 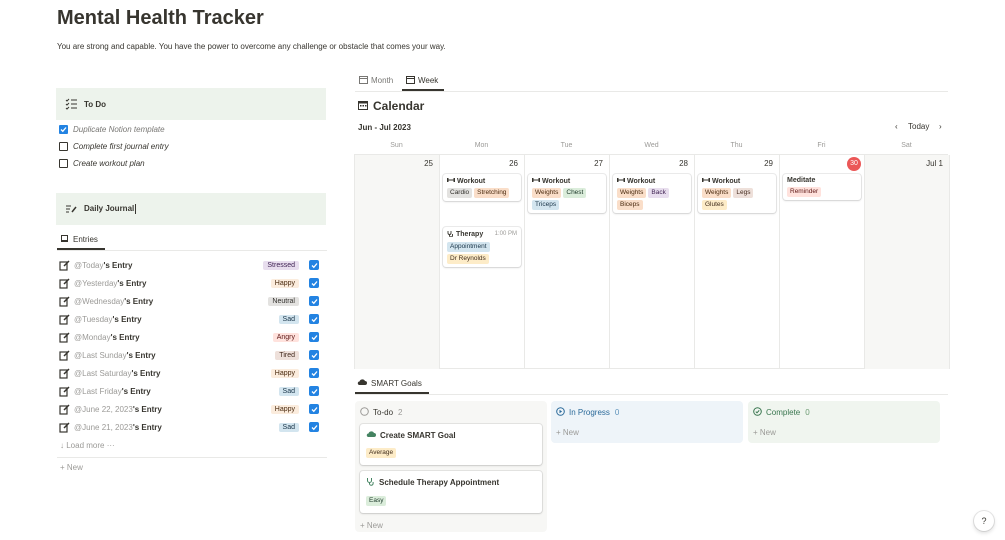 I want to click on event-title: Workout, so click(x=567, y=181).